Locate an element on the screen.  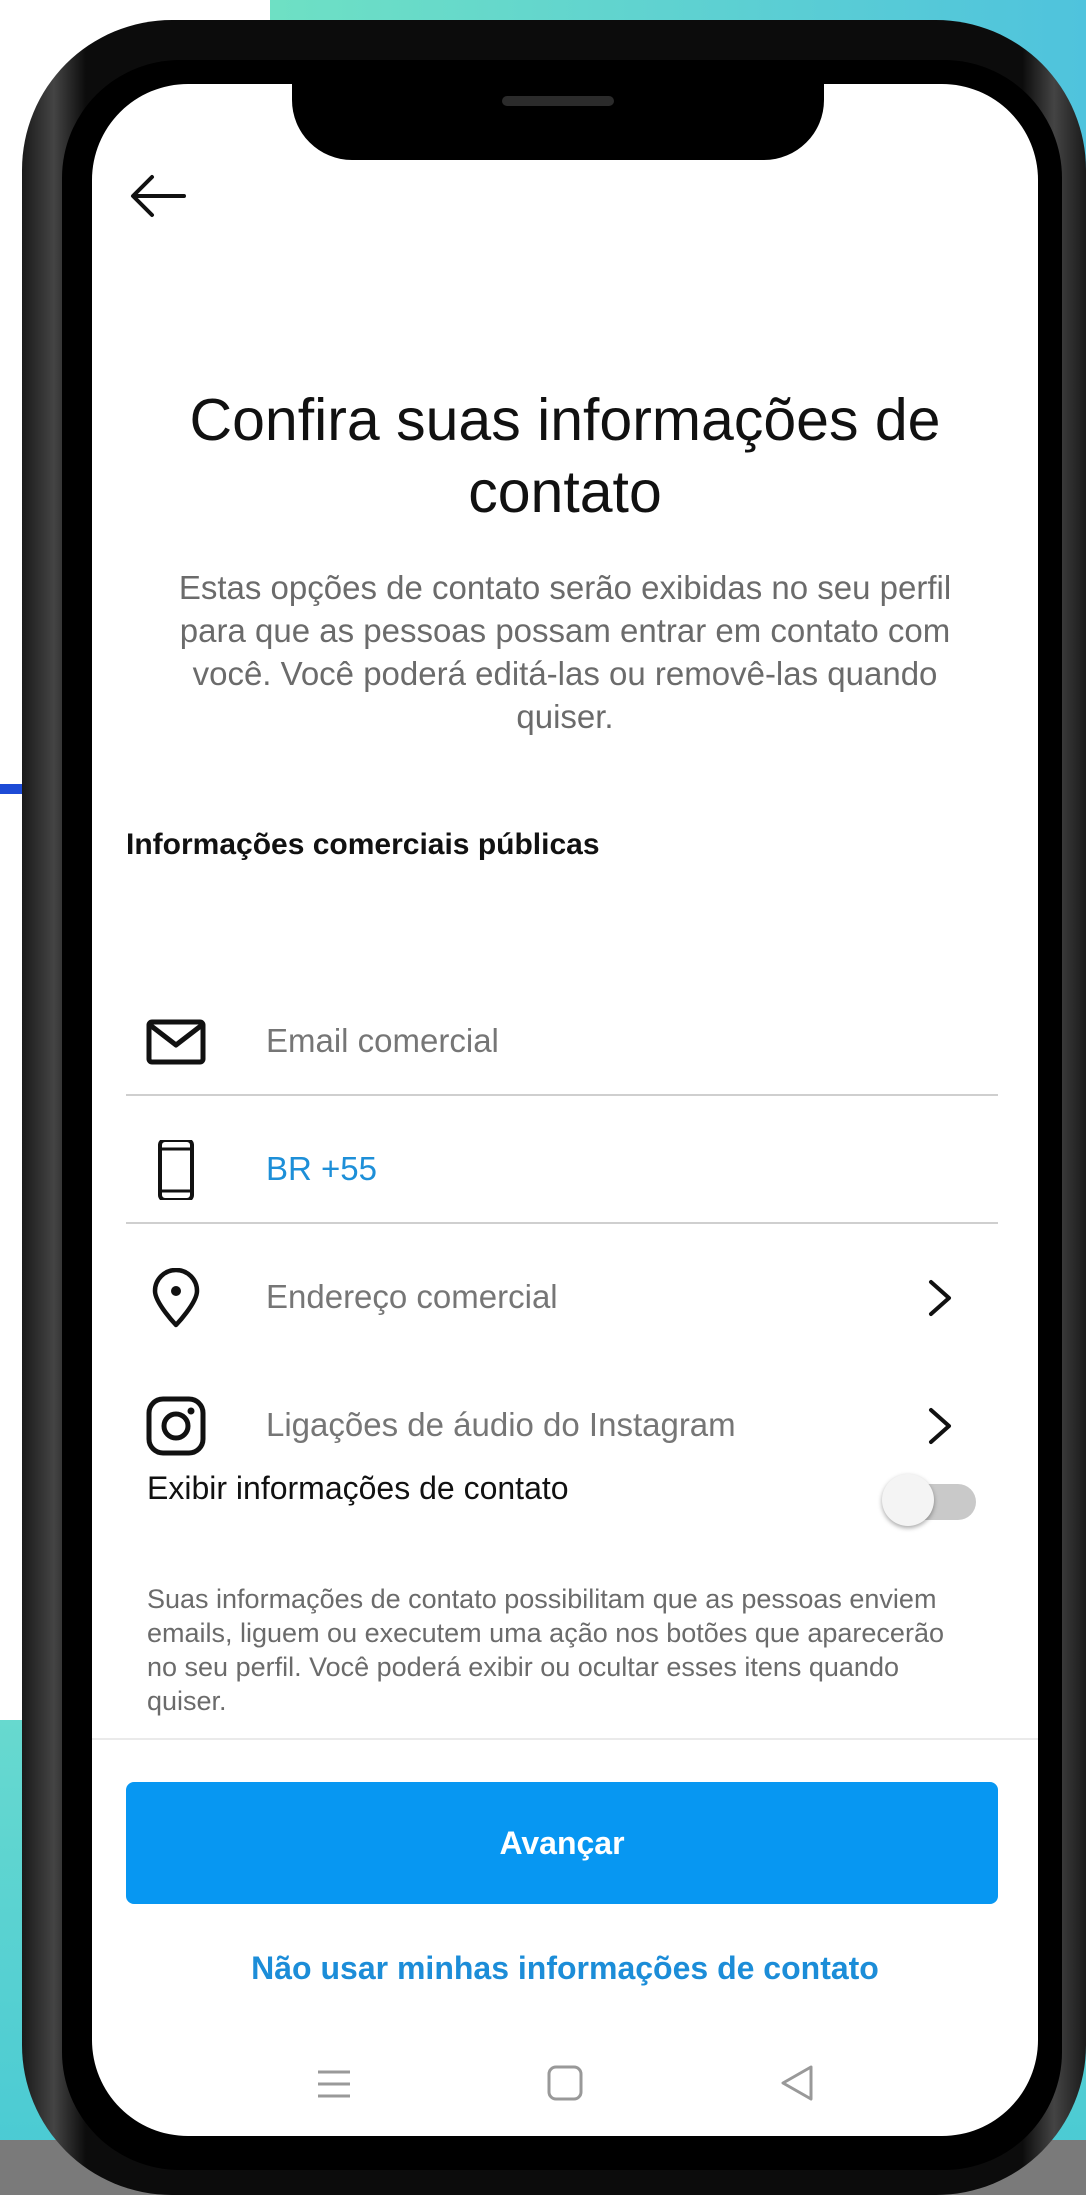
page-title: Confira suas informações de contato is located at coordinates (565, 456).